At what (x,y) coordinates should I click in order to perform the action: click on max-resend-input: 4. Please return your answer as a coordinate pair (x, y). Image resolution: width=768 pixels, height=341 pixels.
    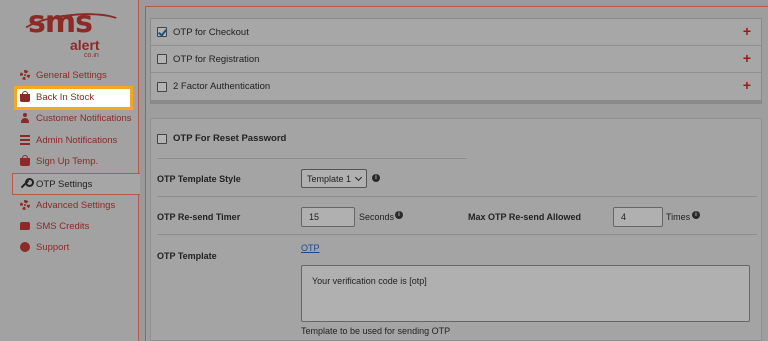
    Looking at the image, I should click on (638, 217).